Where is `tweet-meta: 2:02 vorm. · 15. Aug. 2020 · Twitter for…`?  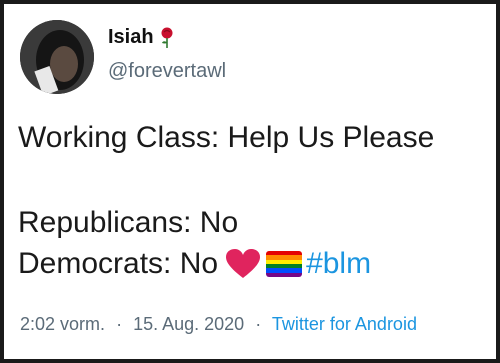 tweet-meta: 2:02 vorm. · 15. Aug. 2020 · Twitter for… is located at coordinates (218, 324).